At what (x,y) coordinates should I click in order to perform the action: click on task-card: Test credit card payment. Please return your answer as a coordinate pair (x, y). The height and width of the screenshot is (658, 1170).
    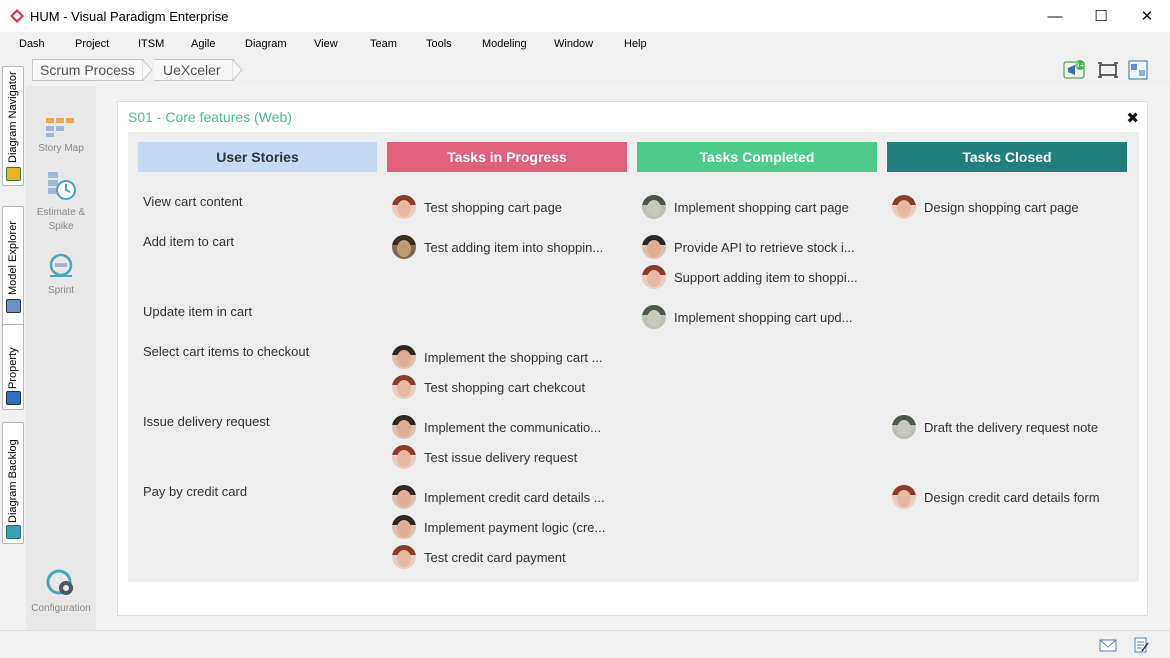
    Looking at the image, I should click on (479, 557).